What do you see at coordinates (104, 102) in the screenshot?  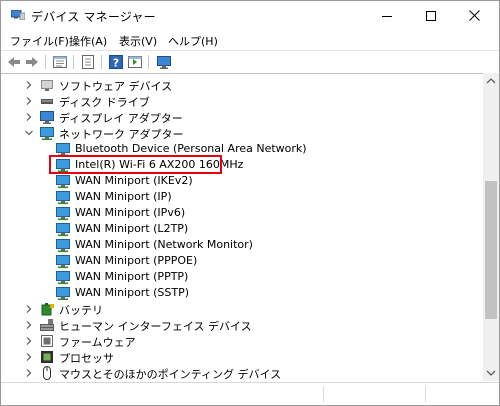 I see `tree-label: ディスク ドライブ` at bounding box center [104, 102].